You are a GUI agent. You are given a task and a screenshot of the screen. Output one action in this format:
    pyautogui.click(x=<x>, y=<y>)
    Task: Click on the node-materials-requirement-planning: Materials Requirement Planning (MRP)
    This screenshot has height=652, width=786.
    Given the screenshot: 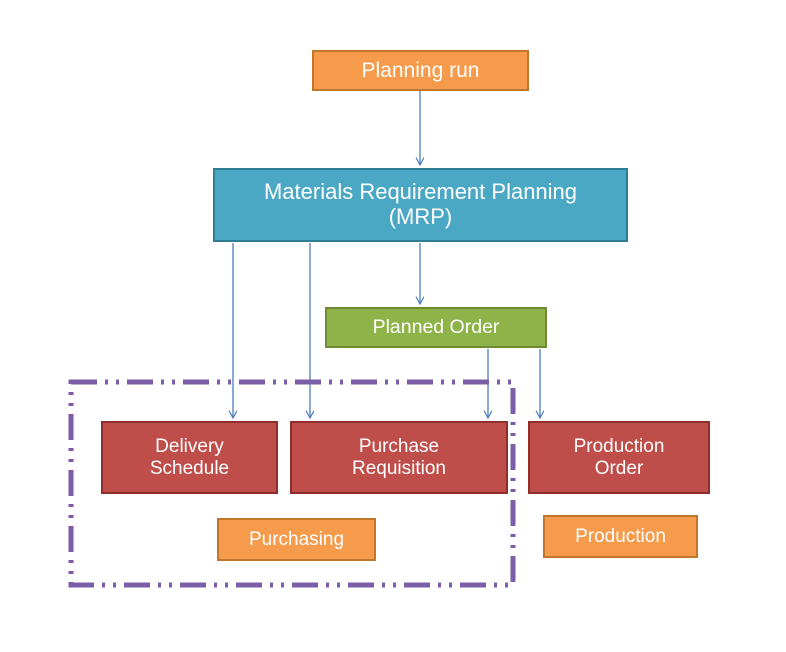 What is the action you would take?
    pyautogui.click(x=420, y=205)
    